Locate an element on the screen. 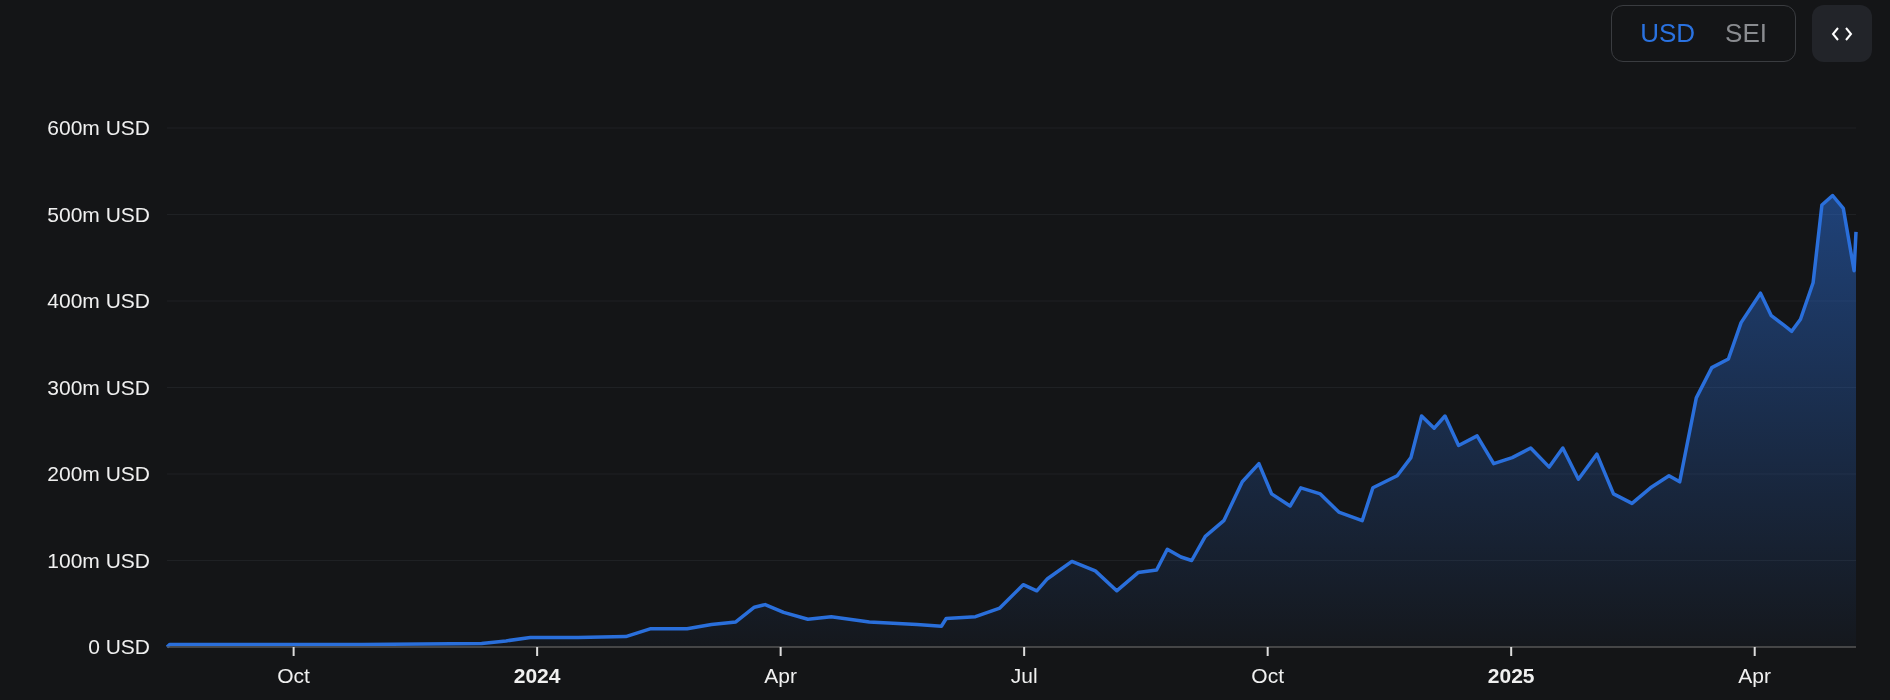 The width and height of the screenshot is (1890, 700). x-axis-label: 2025 is located at coordinates (1511, 675).